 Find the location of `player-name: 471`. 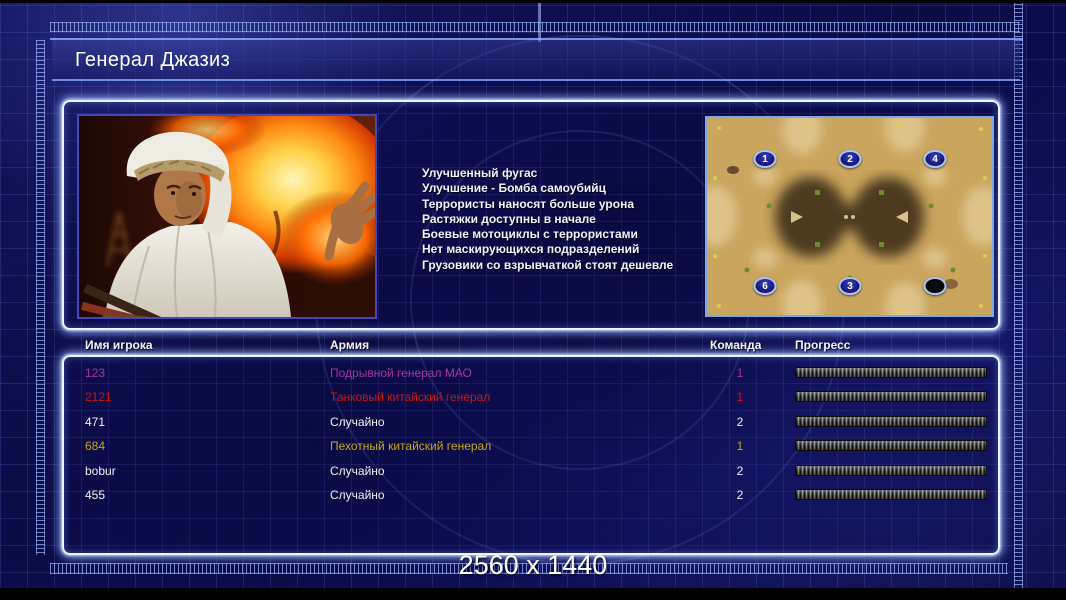

player-name: 471 is located at coordinates (95, 421).